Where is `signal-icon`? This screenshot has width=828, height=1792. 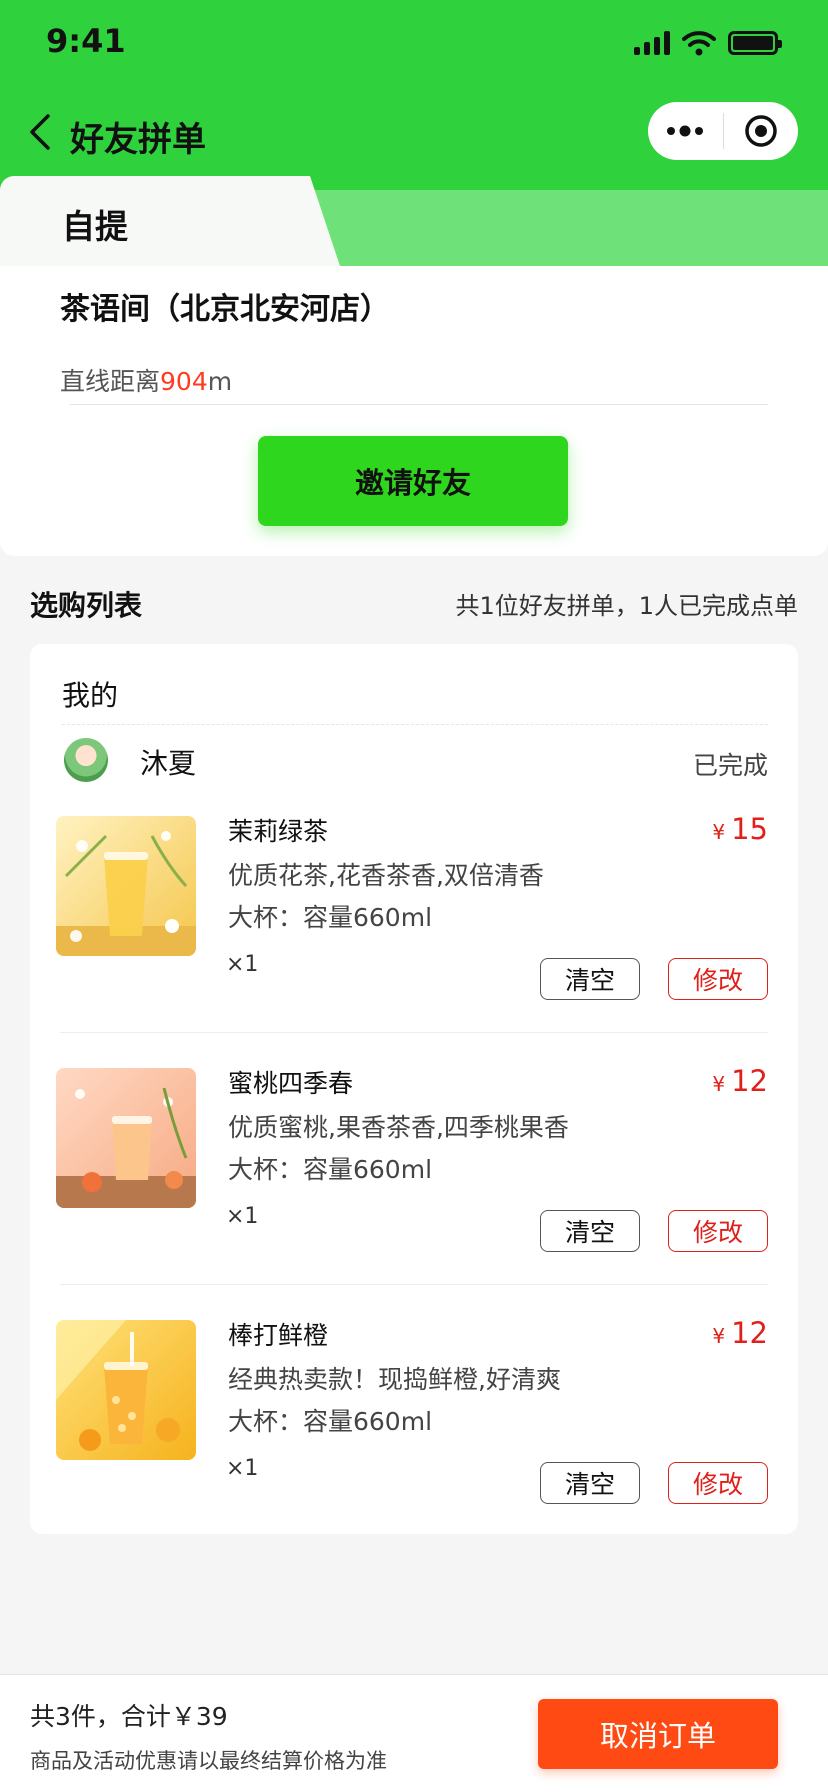 signal-icon is located at coordinates (652, 43).